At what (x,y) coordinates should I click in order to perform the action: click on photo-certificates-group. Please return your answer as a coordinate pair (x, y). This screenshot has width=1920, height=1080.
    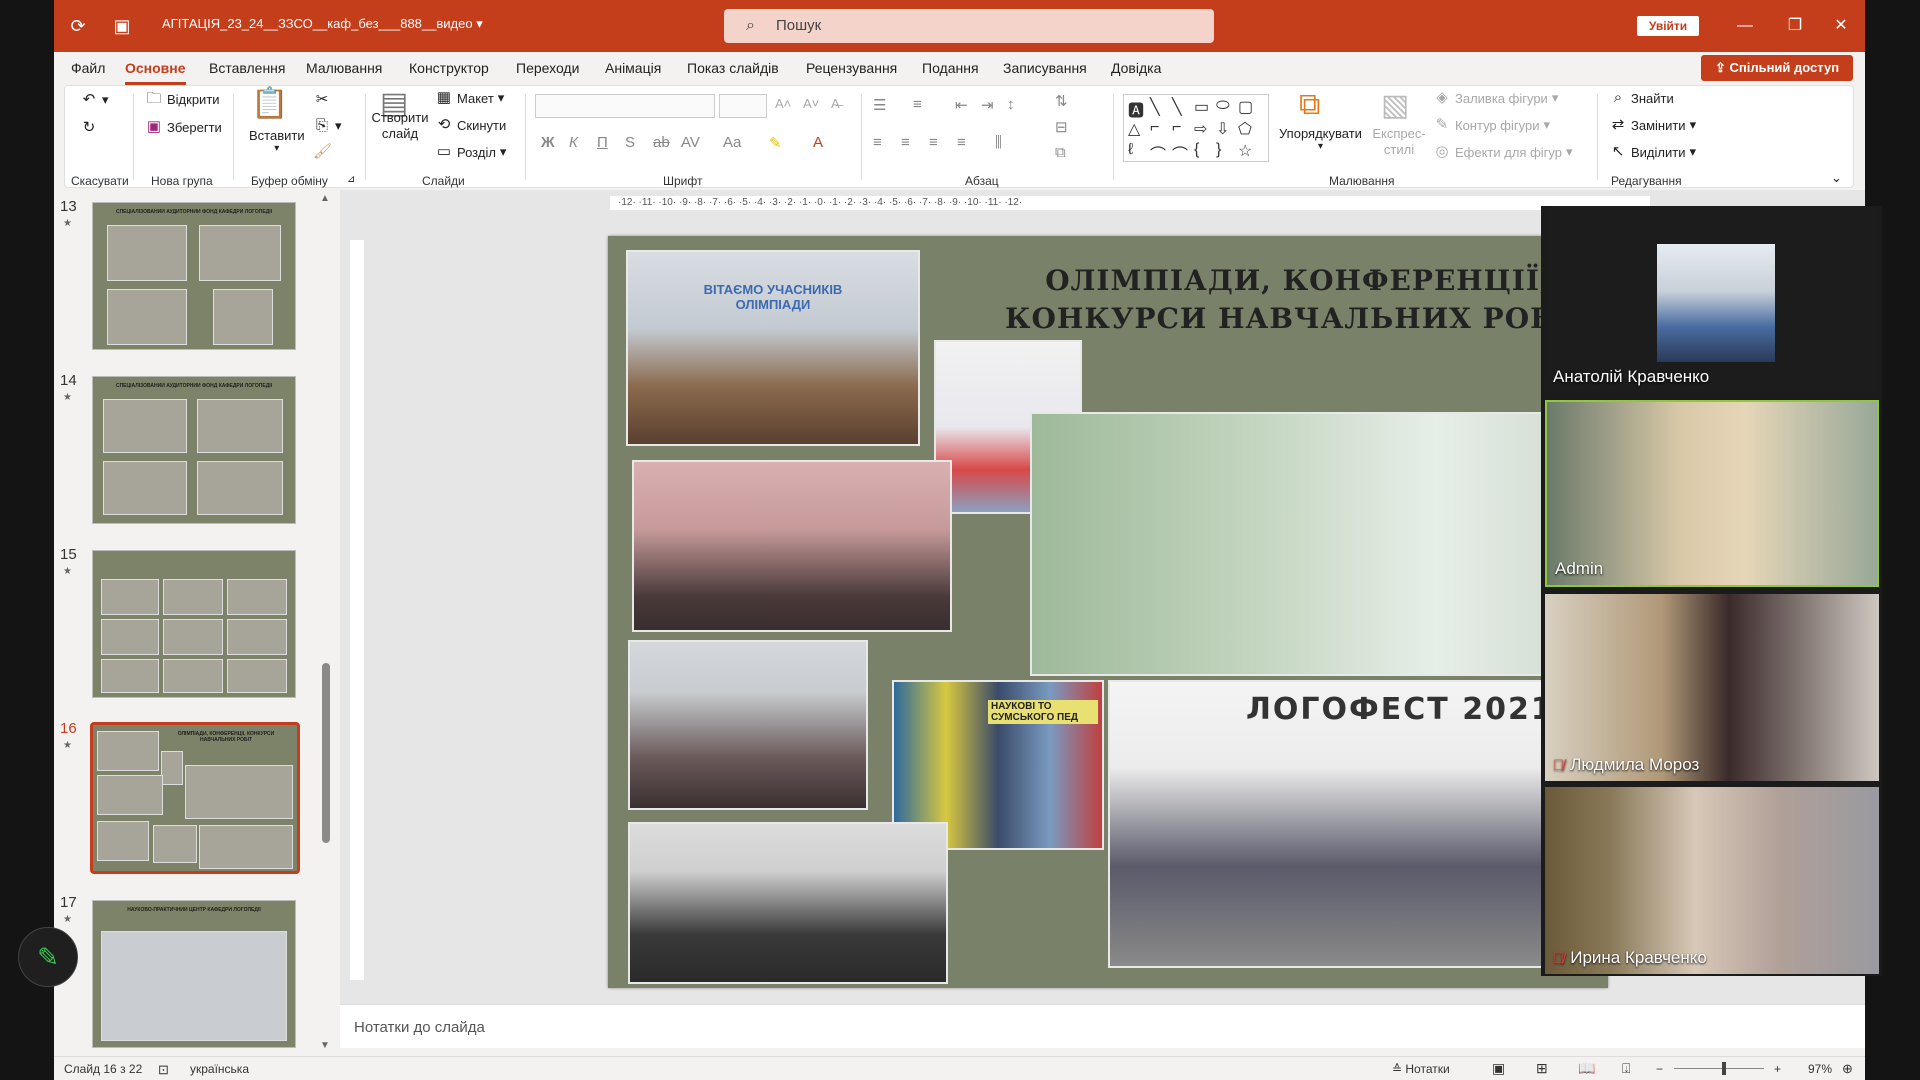
    Looking at the image, I should click on (748, 725).